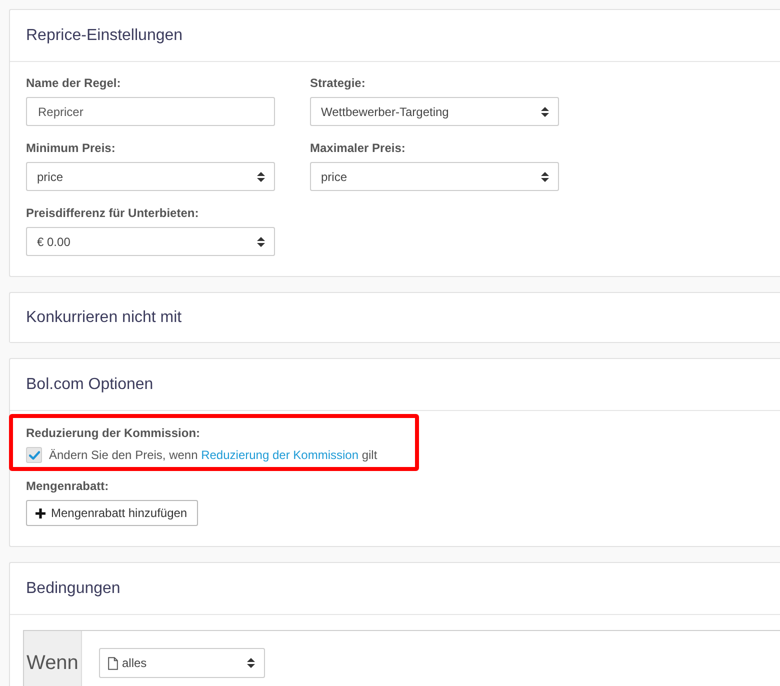  What do you see at coordinates (213, 455) in the screenshot?
I see `checkbox-label: Ändern Sie den Preis, wenn Reduzierung der Kommission gilt` at bounding box center [213, 455].